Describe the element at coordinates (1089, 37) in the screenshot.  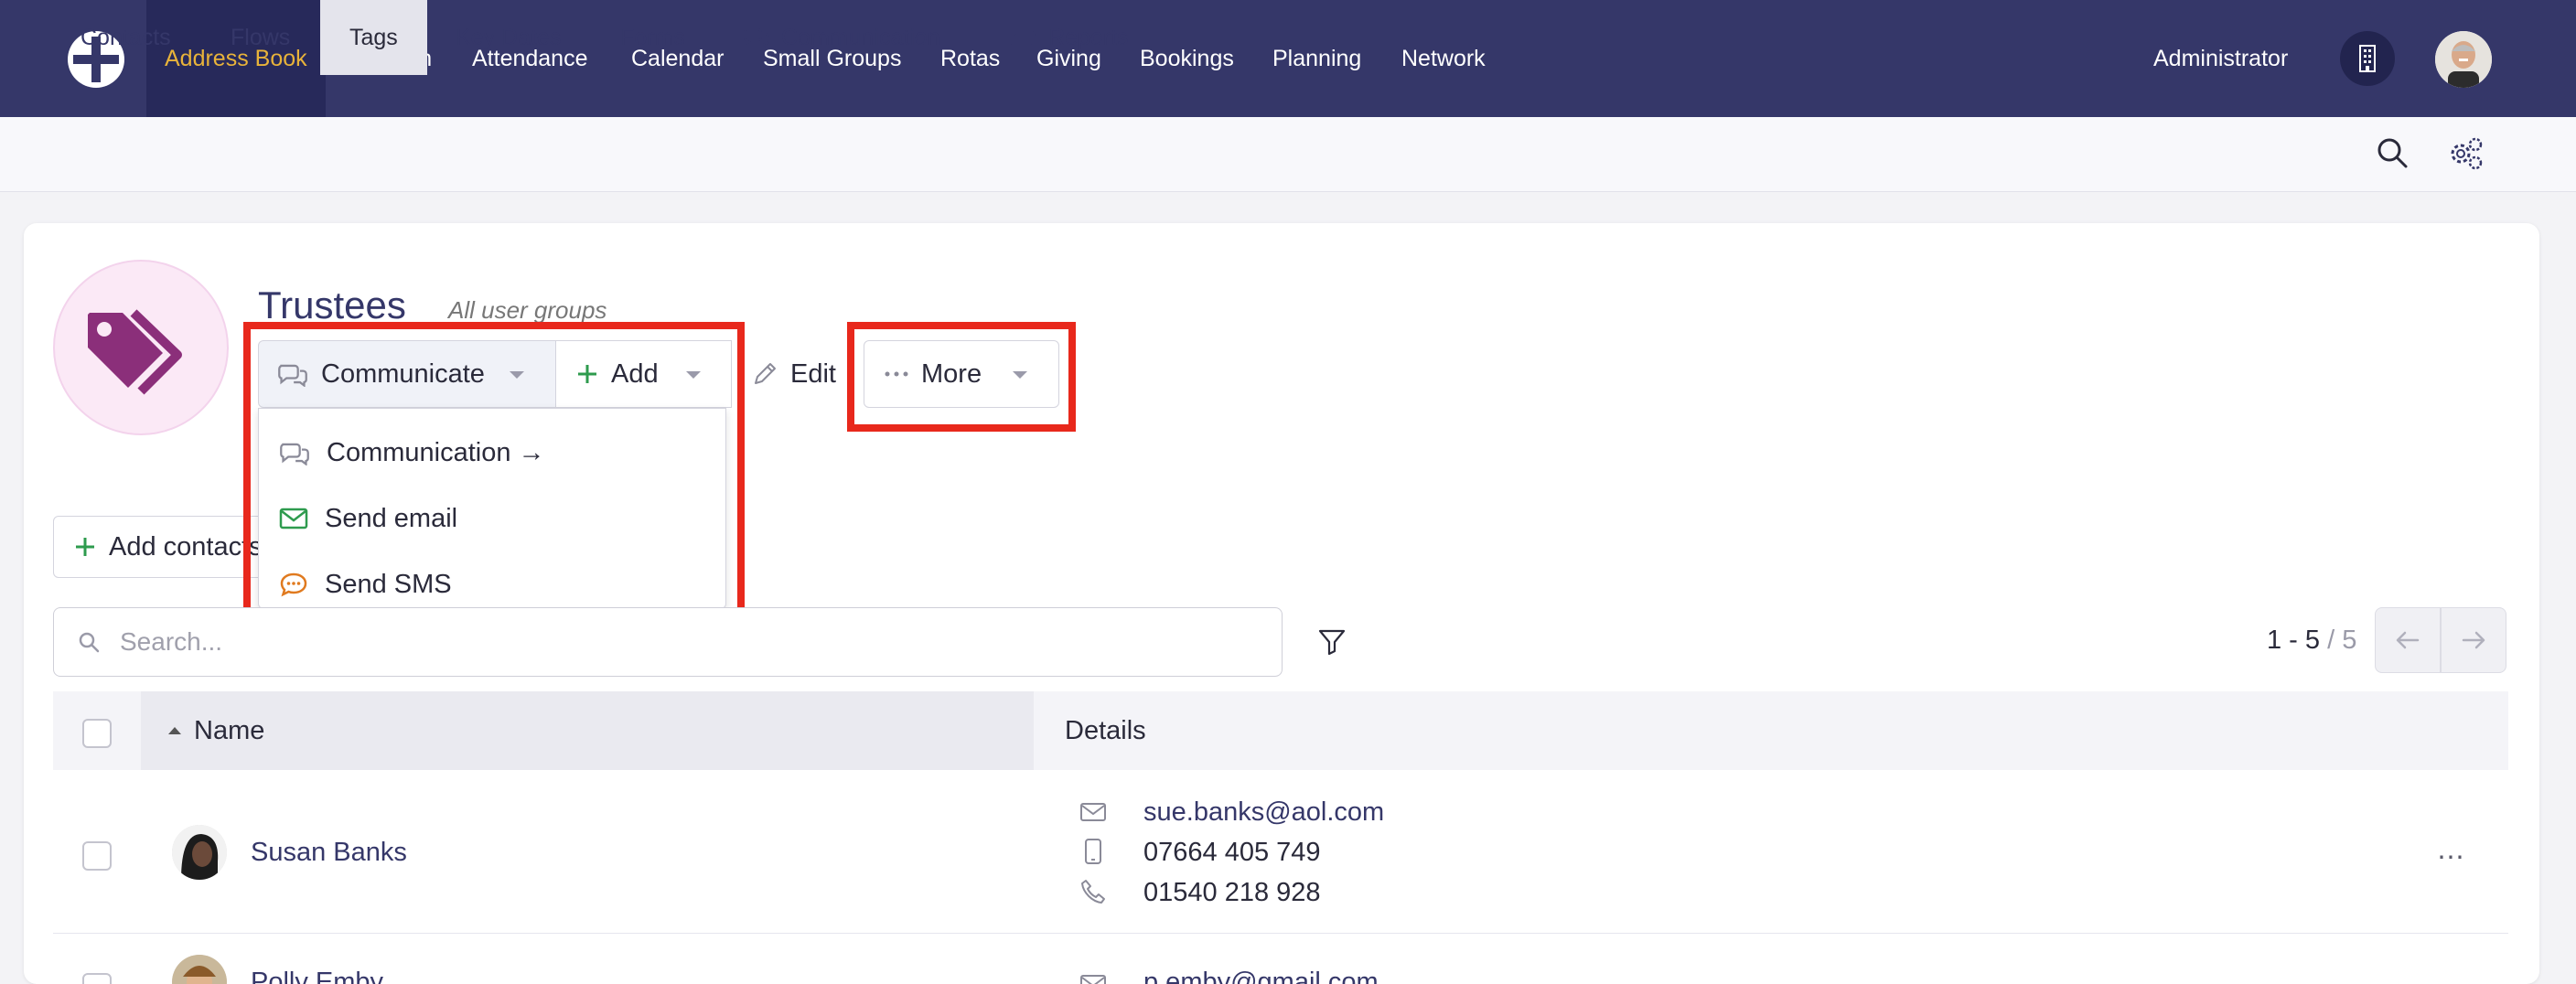
I see `subnav-reports-label: Reports` at that location.